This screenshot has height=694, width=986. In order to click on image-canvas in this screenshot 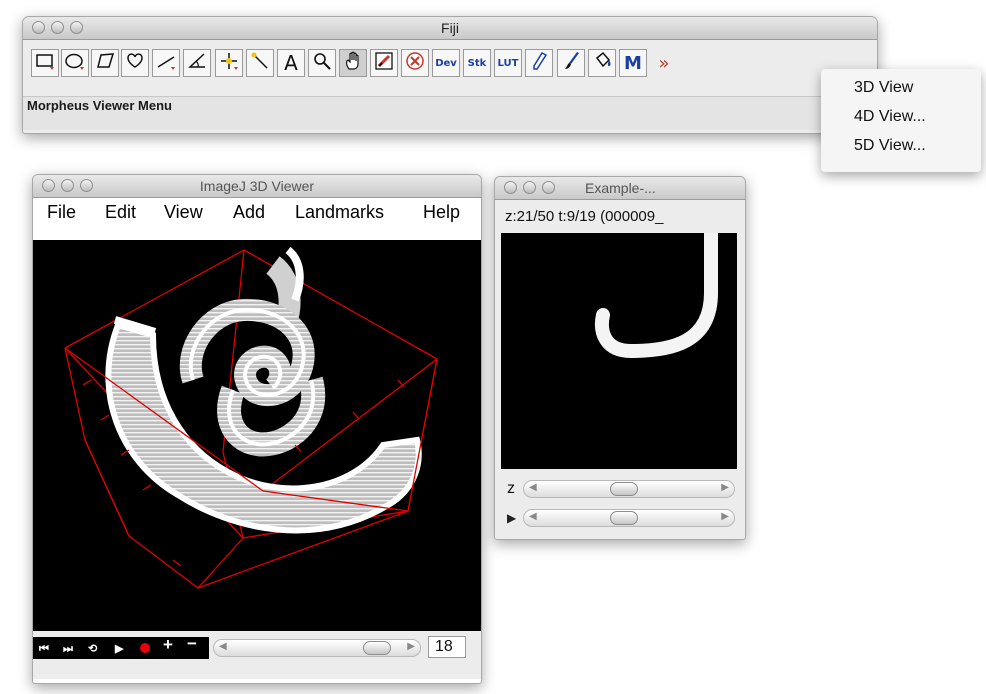, I will do `click(619, 351)`.